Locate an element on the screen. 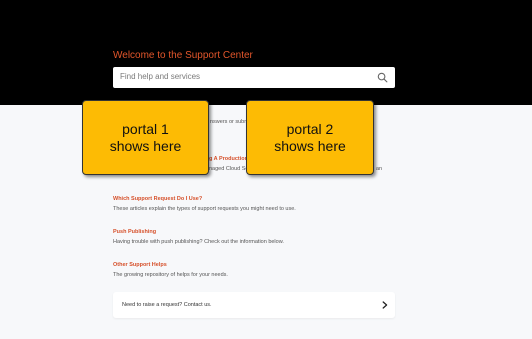 The width and height of the screenshot is (532, 339). search-placeholder: Find help and services is located at coordinates (160, 76).